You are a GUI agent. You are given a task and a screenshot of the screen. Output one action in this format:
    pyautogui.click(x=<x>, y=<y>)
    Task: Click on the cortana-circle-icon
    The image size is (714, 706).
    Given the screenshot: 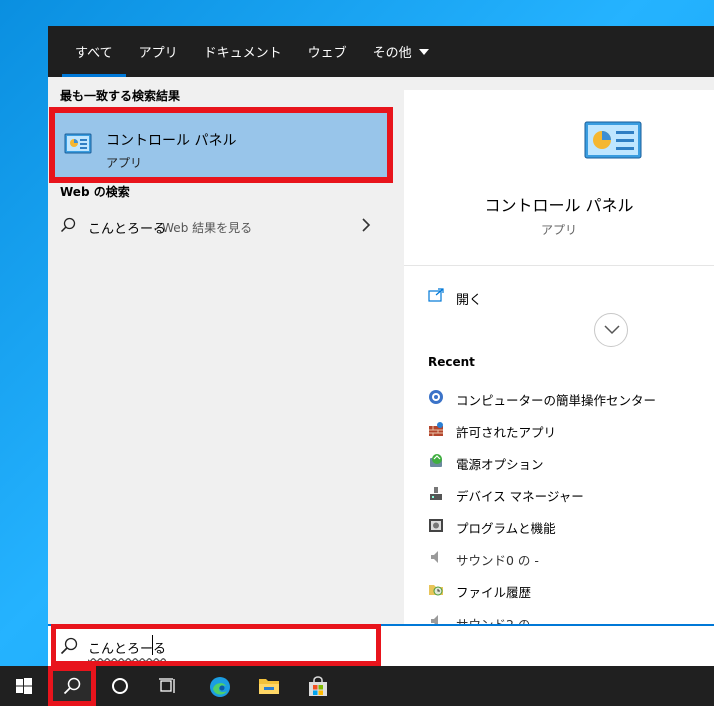 What is the action you would take?
    pyautogui.click(x=120, y=686)
    